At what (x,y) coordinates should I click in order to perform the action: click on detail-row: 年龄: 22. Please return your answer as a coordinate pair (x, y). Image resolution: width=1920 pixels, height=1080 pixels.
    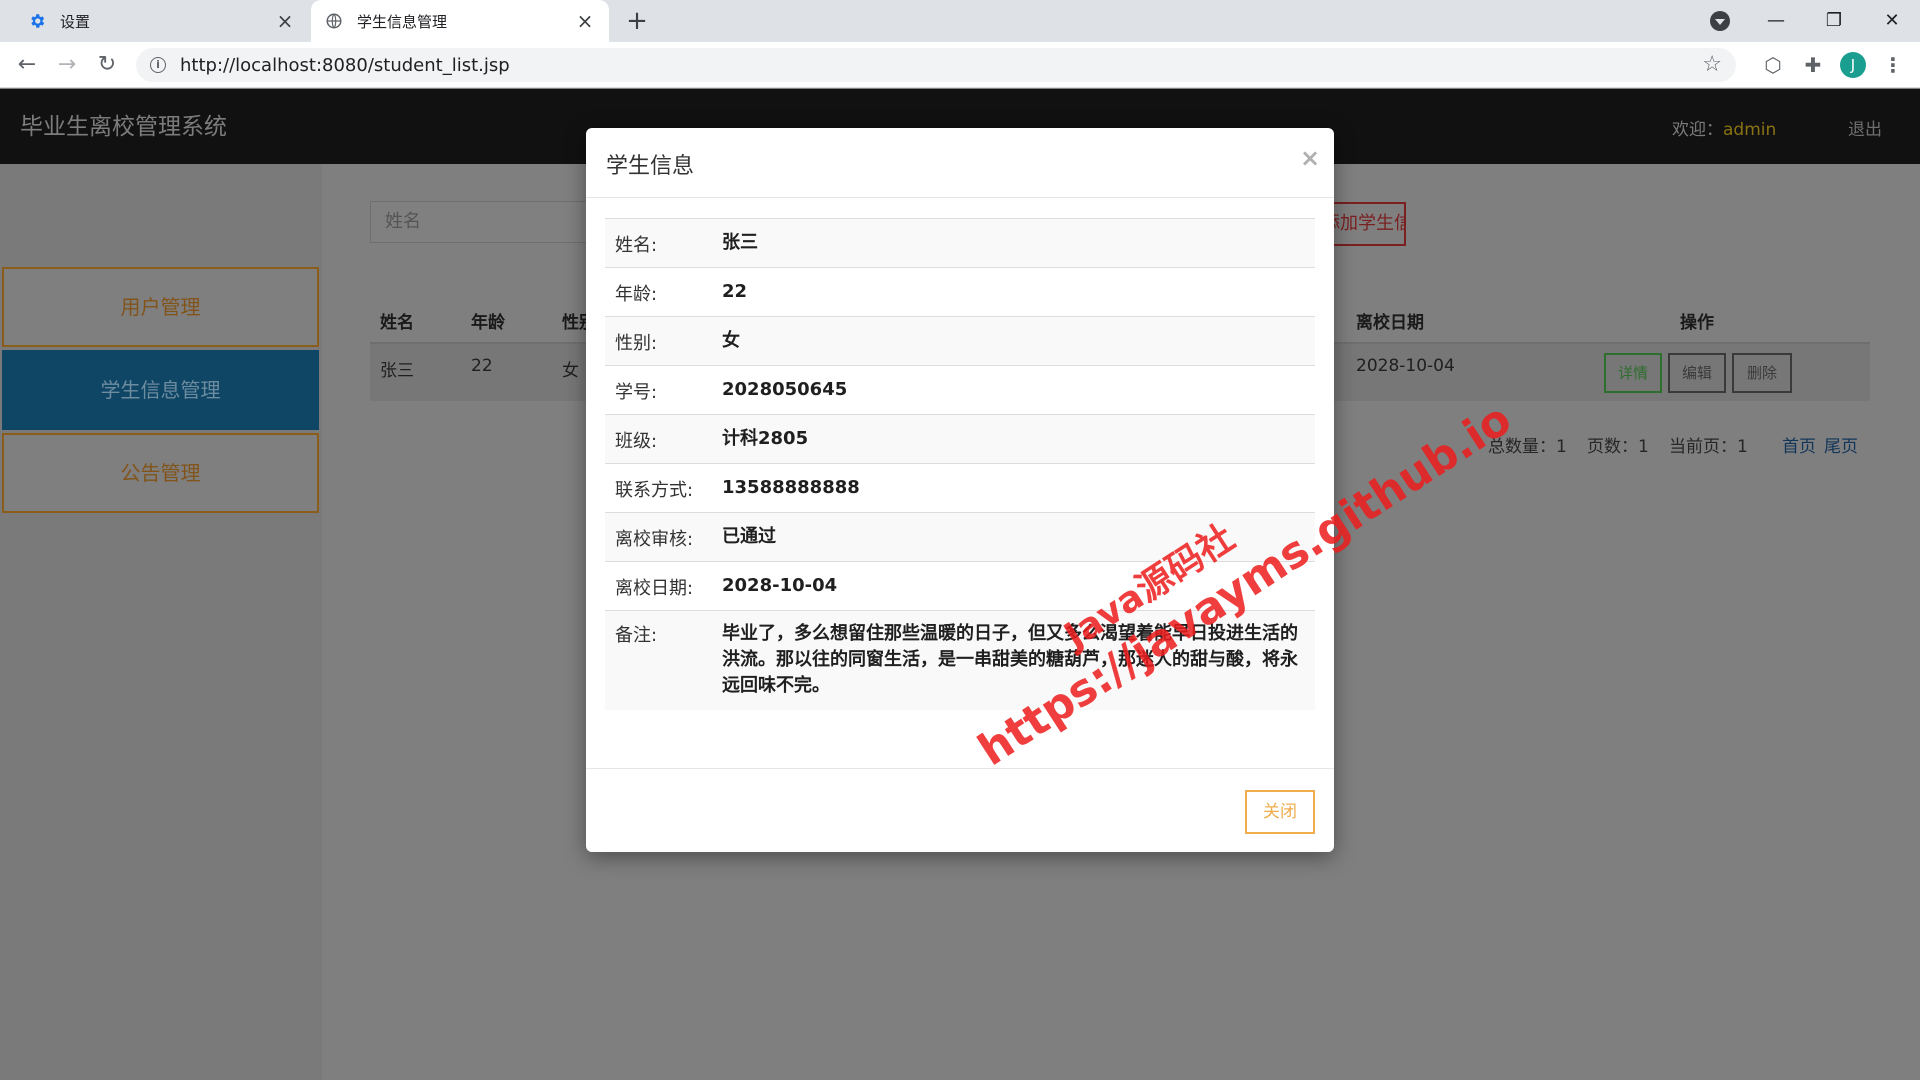
    Looking at the image, I should click on (960, 292).